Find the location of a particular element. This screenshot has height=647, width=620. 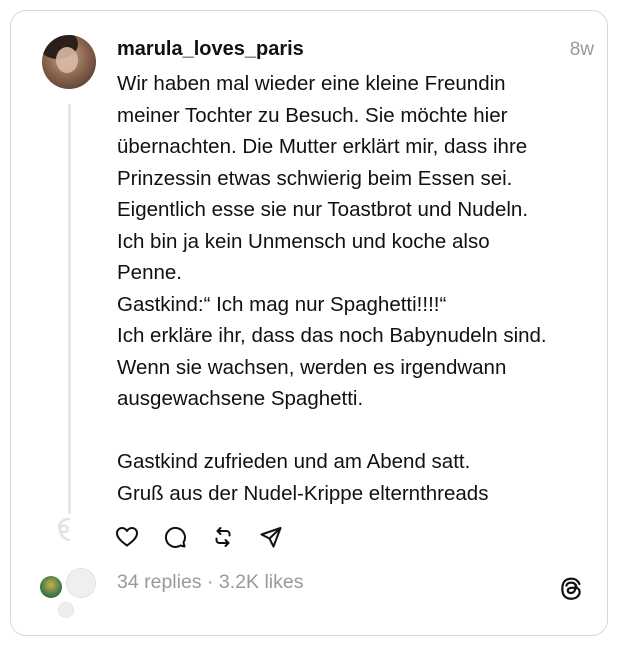

thread-loop-icon is located at coordinates (64, 529).